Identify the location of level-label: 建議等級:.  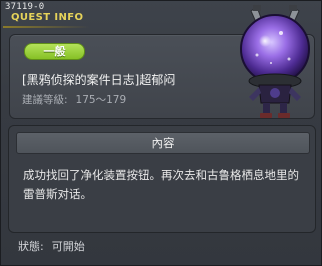
(45, 100).